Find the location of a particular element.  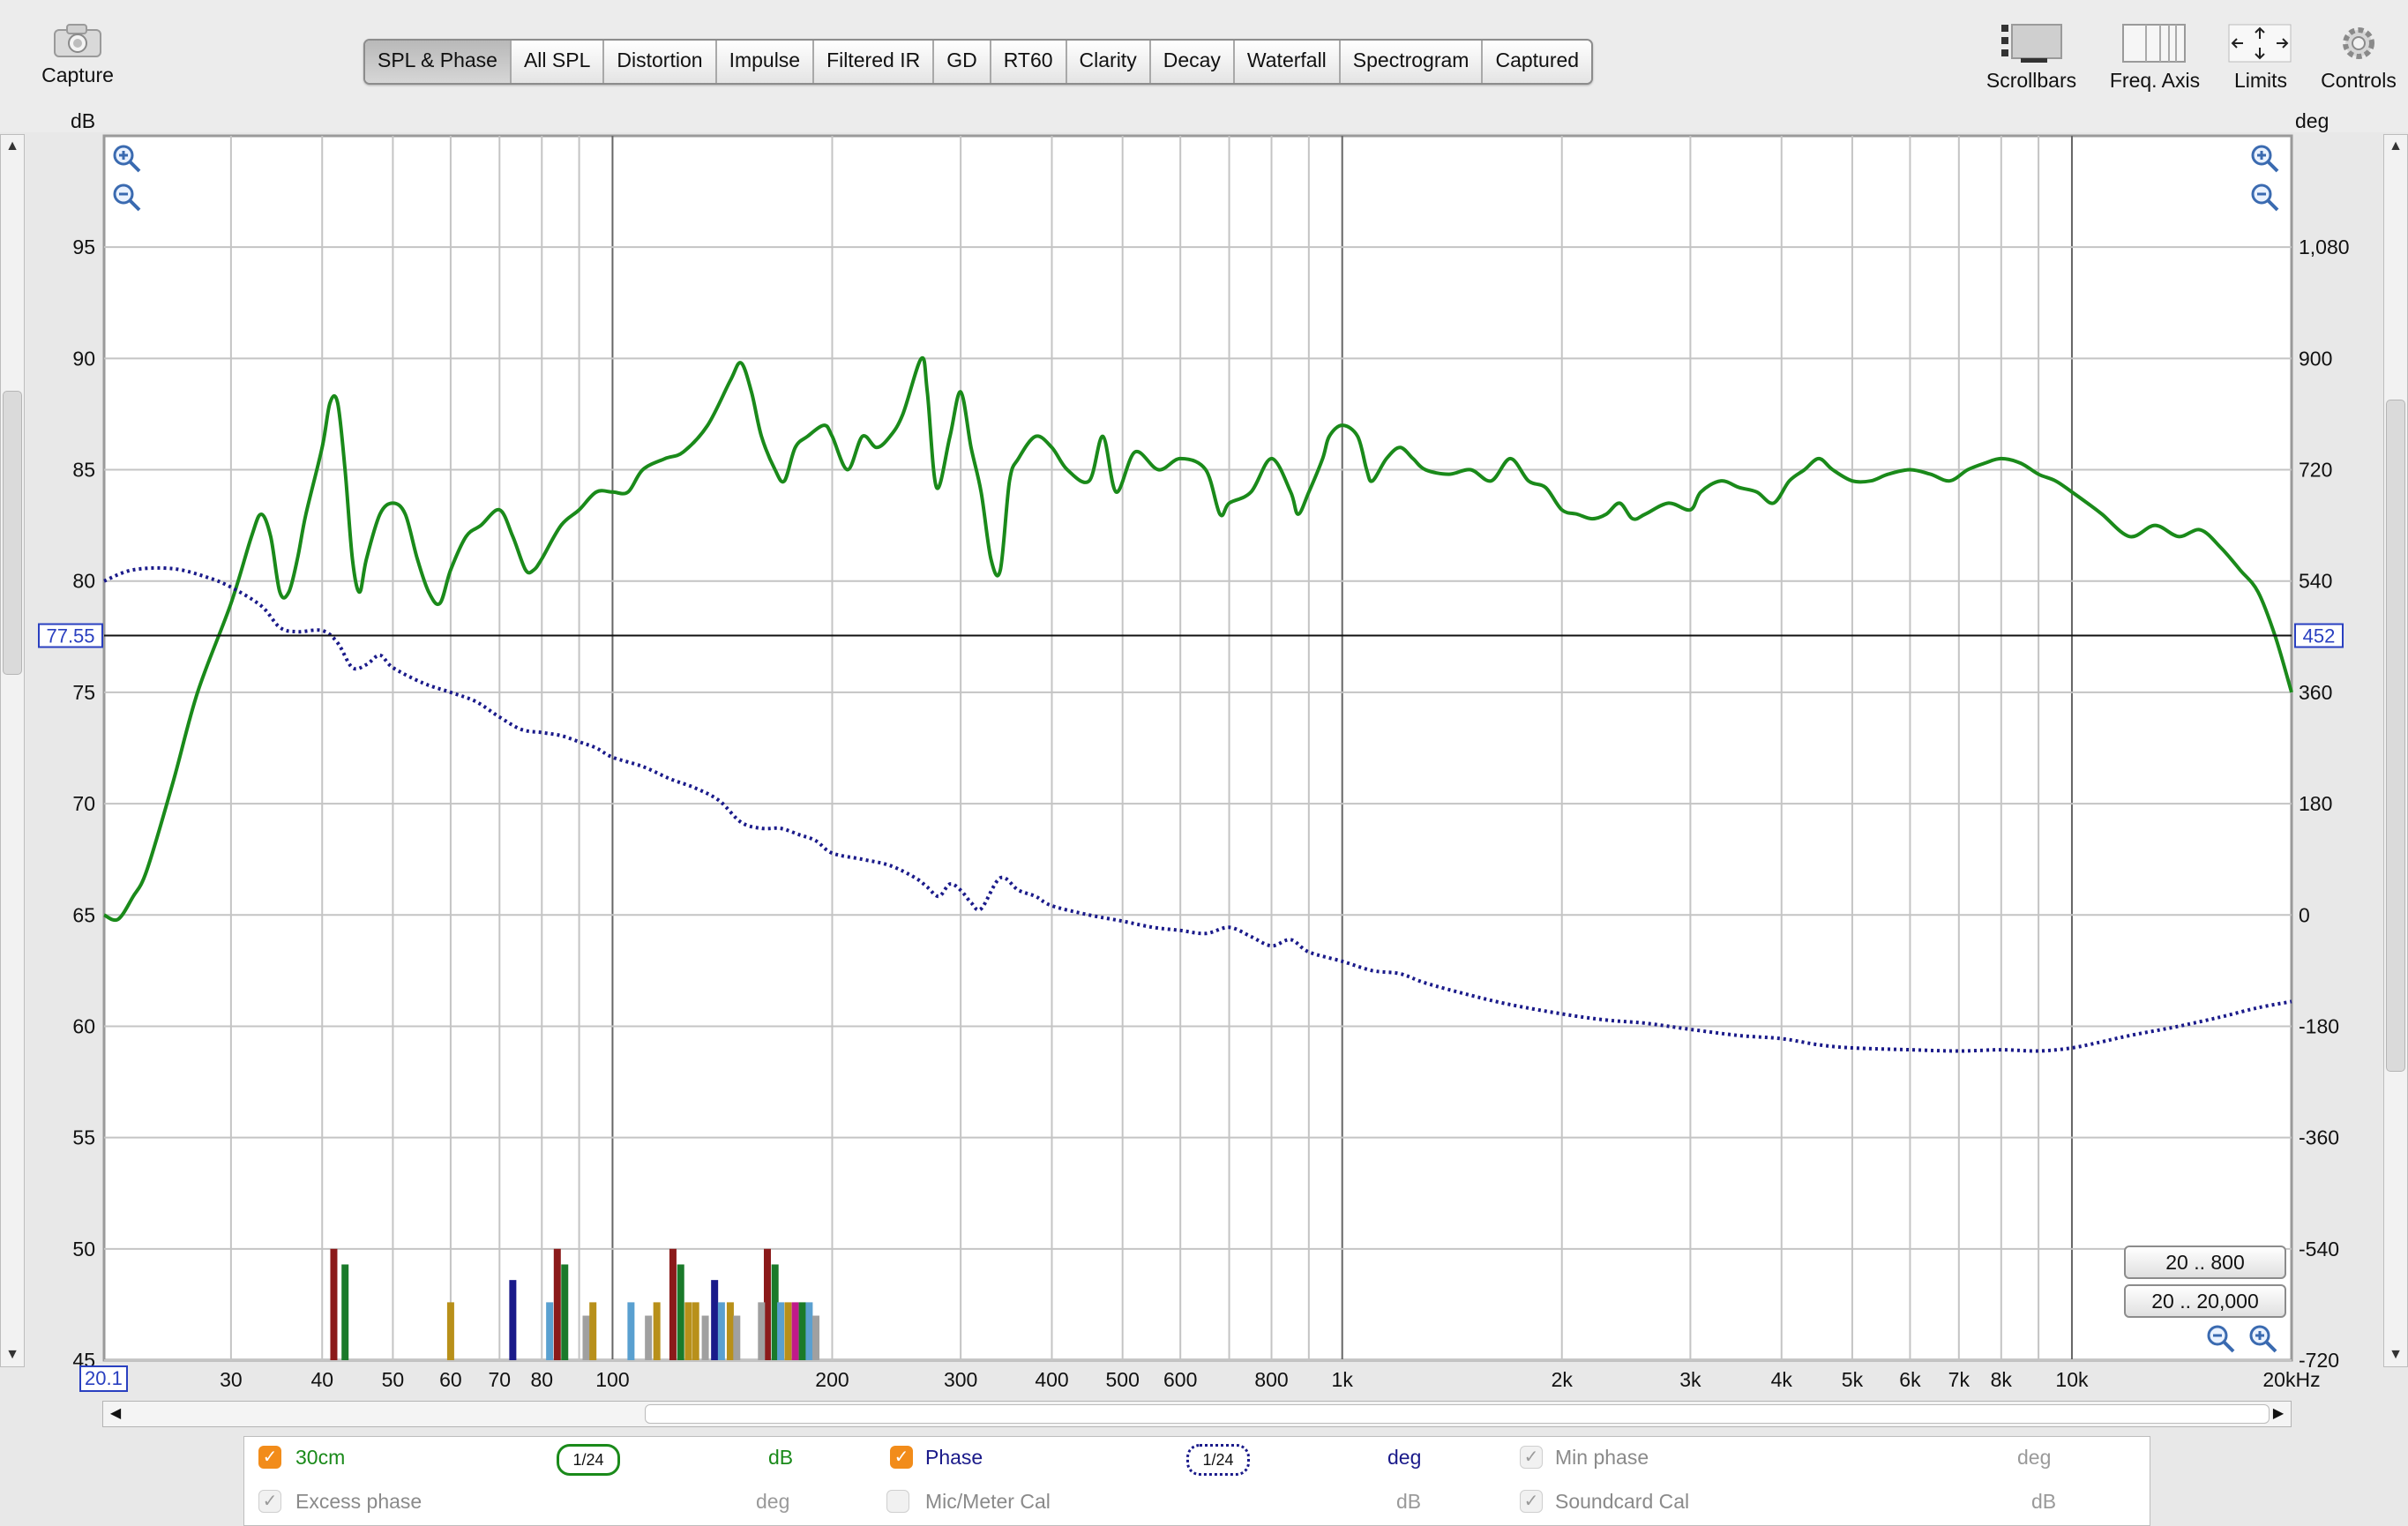

spl-trace-checkbox: ✓ is located at coordinates (269, 1457).